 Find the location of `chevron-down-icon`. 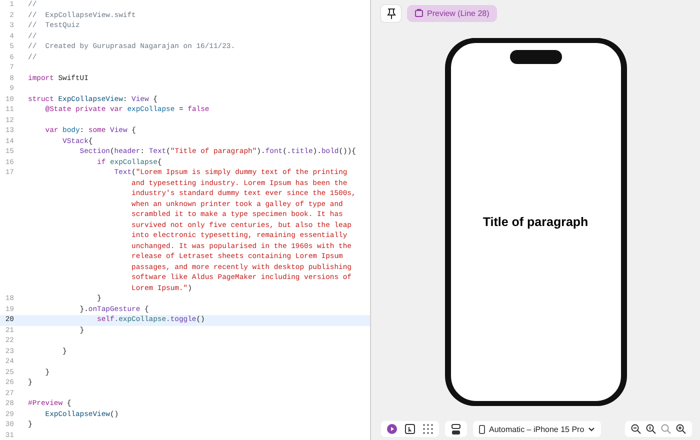

chevron-down-icon is located at coordinates (592, 429).